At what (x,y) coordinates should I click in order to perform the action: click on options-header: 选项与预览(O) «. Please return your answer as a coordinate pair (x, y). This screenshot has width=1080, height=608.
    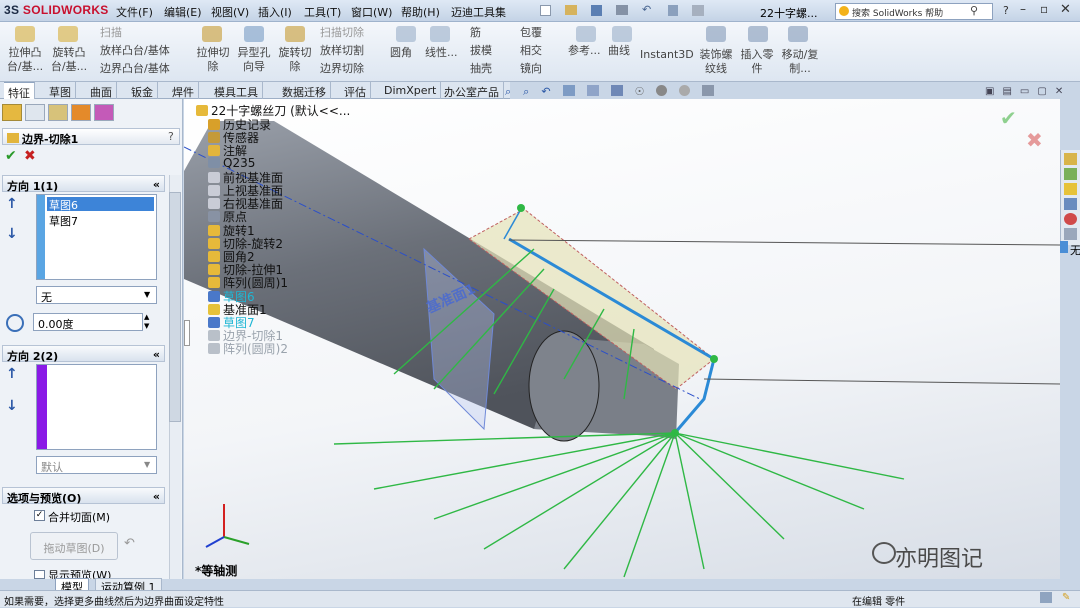
    Looking at the image, I should click on (83, 496).